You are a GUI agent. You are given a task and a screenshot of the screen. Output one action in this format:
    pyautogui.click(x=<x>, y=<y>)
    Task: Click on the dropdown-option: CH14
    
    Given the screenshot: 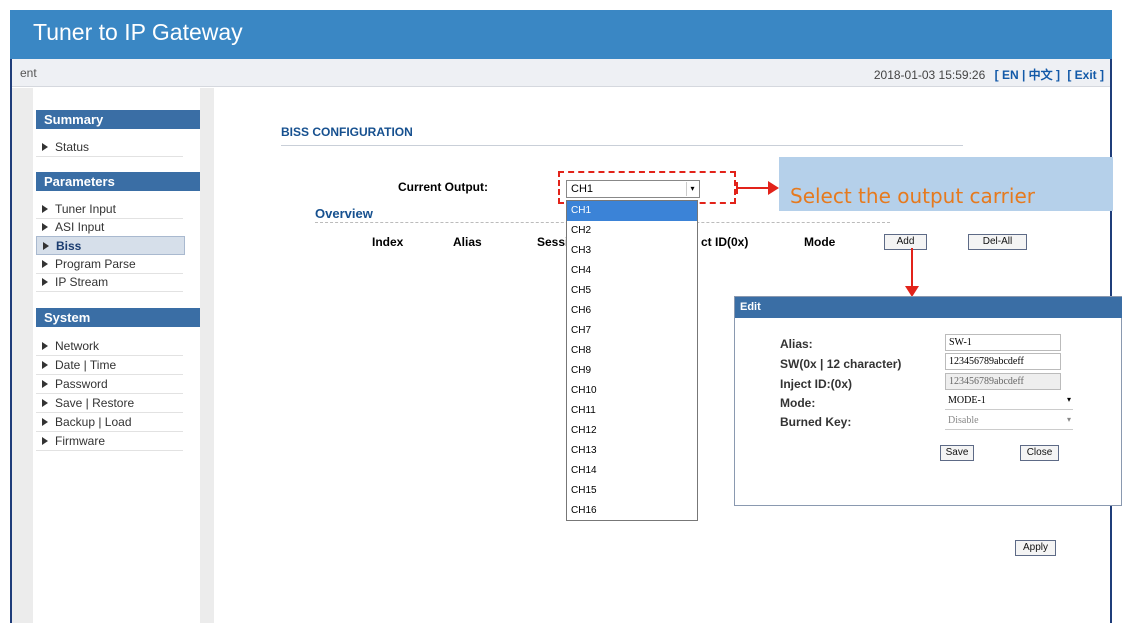 What is the action you would take?
    pyautogui.click(x=632, y=471)
    